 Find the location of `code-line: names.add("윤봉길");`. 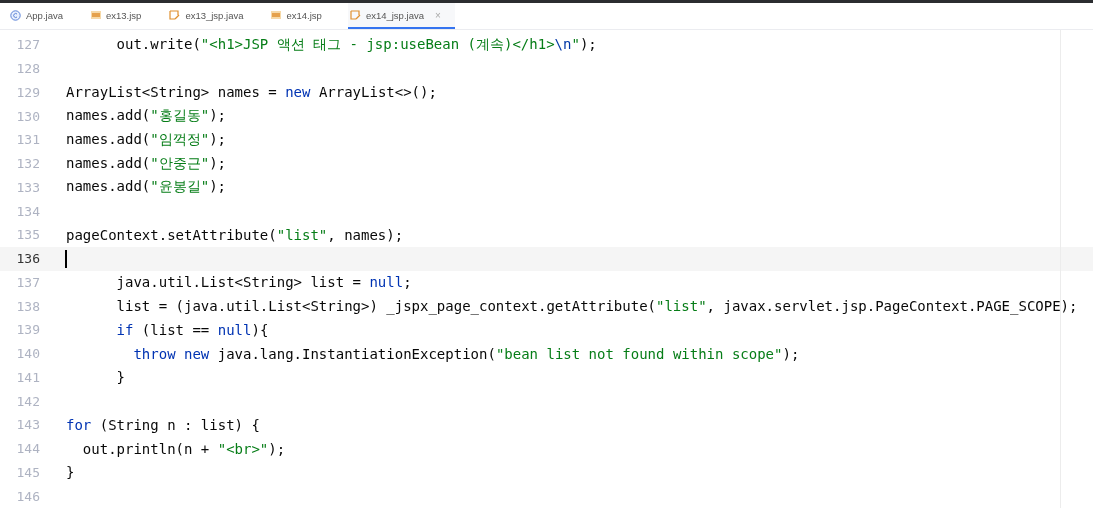

code-line: names.add("윤봉길"); is located at coordinates (146, 187).